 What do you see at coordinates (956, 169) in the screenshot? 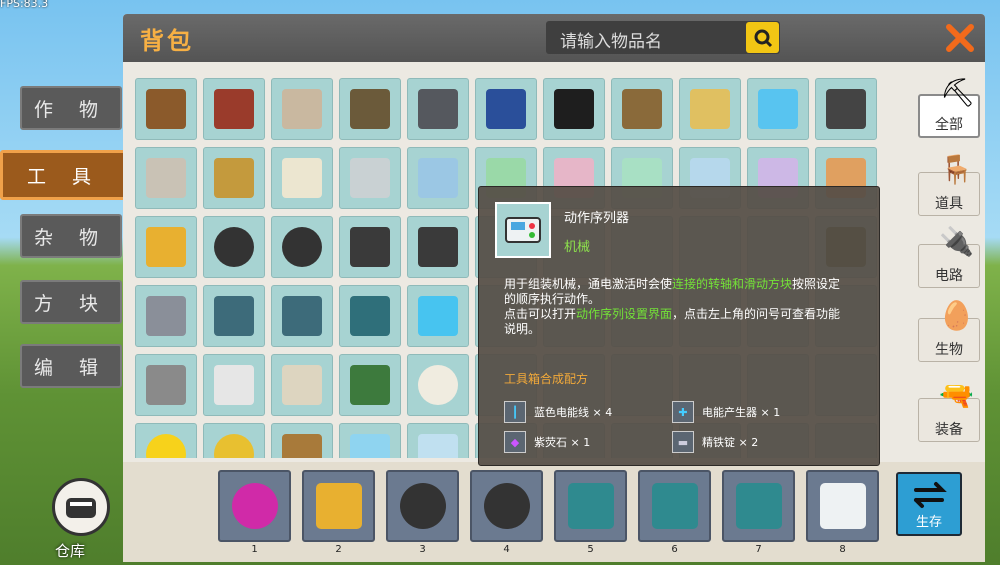
I see `stool-icon: 🪑` at bounding box center [956, 169].